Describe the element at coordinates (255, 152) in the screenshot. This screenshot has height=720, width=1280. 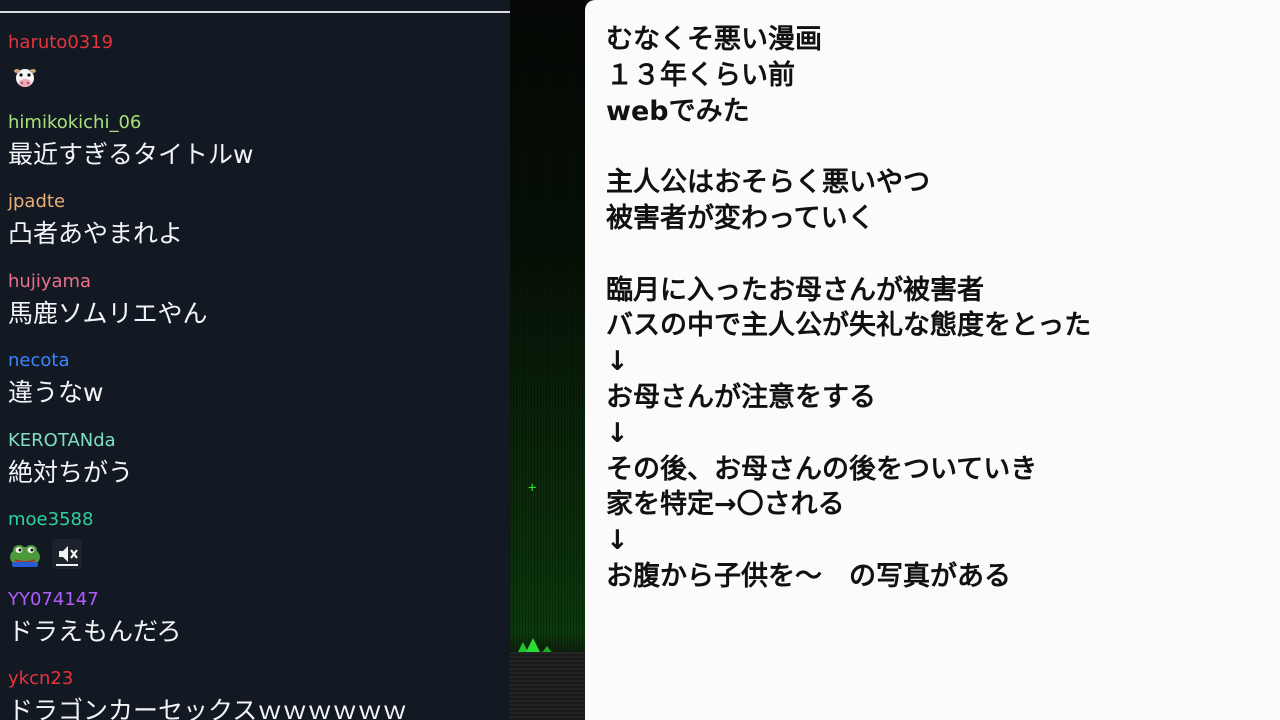
I see `chat-message: himikokichi_06 最近すぎるタイトルw` at that location.